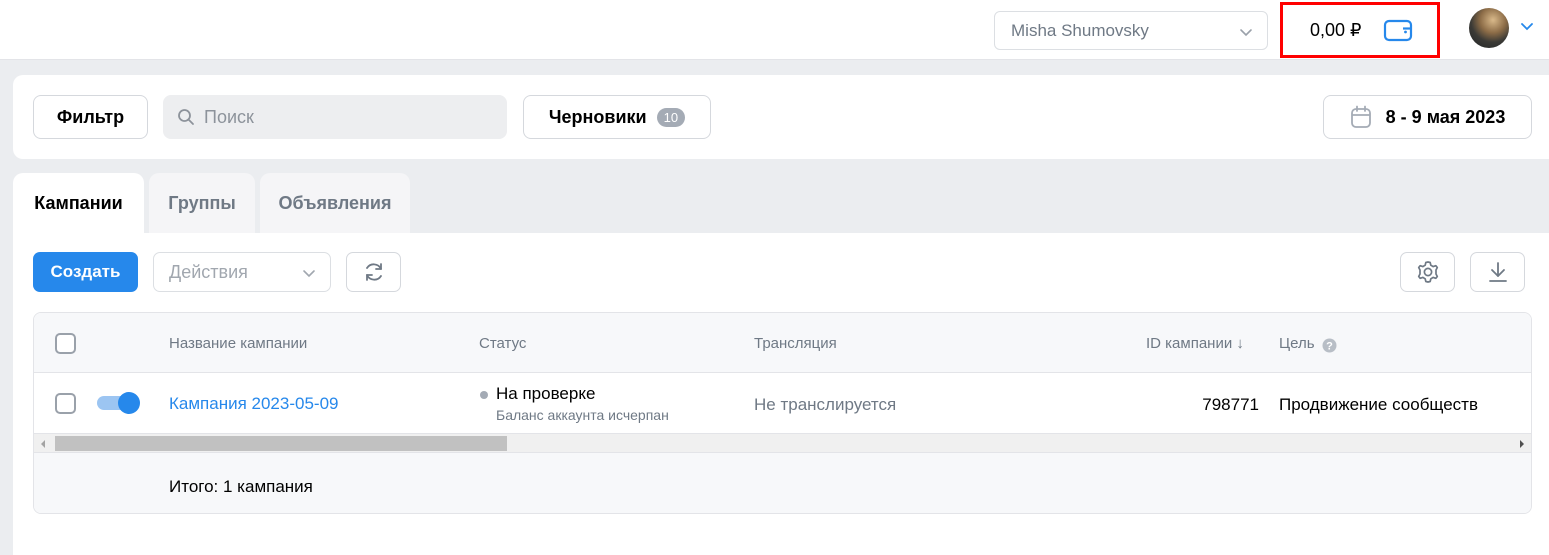  Describe the element at coordinates (782, 443) in the screenshot. I see `horizontal-scrollbar` at that location.